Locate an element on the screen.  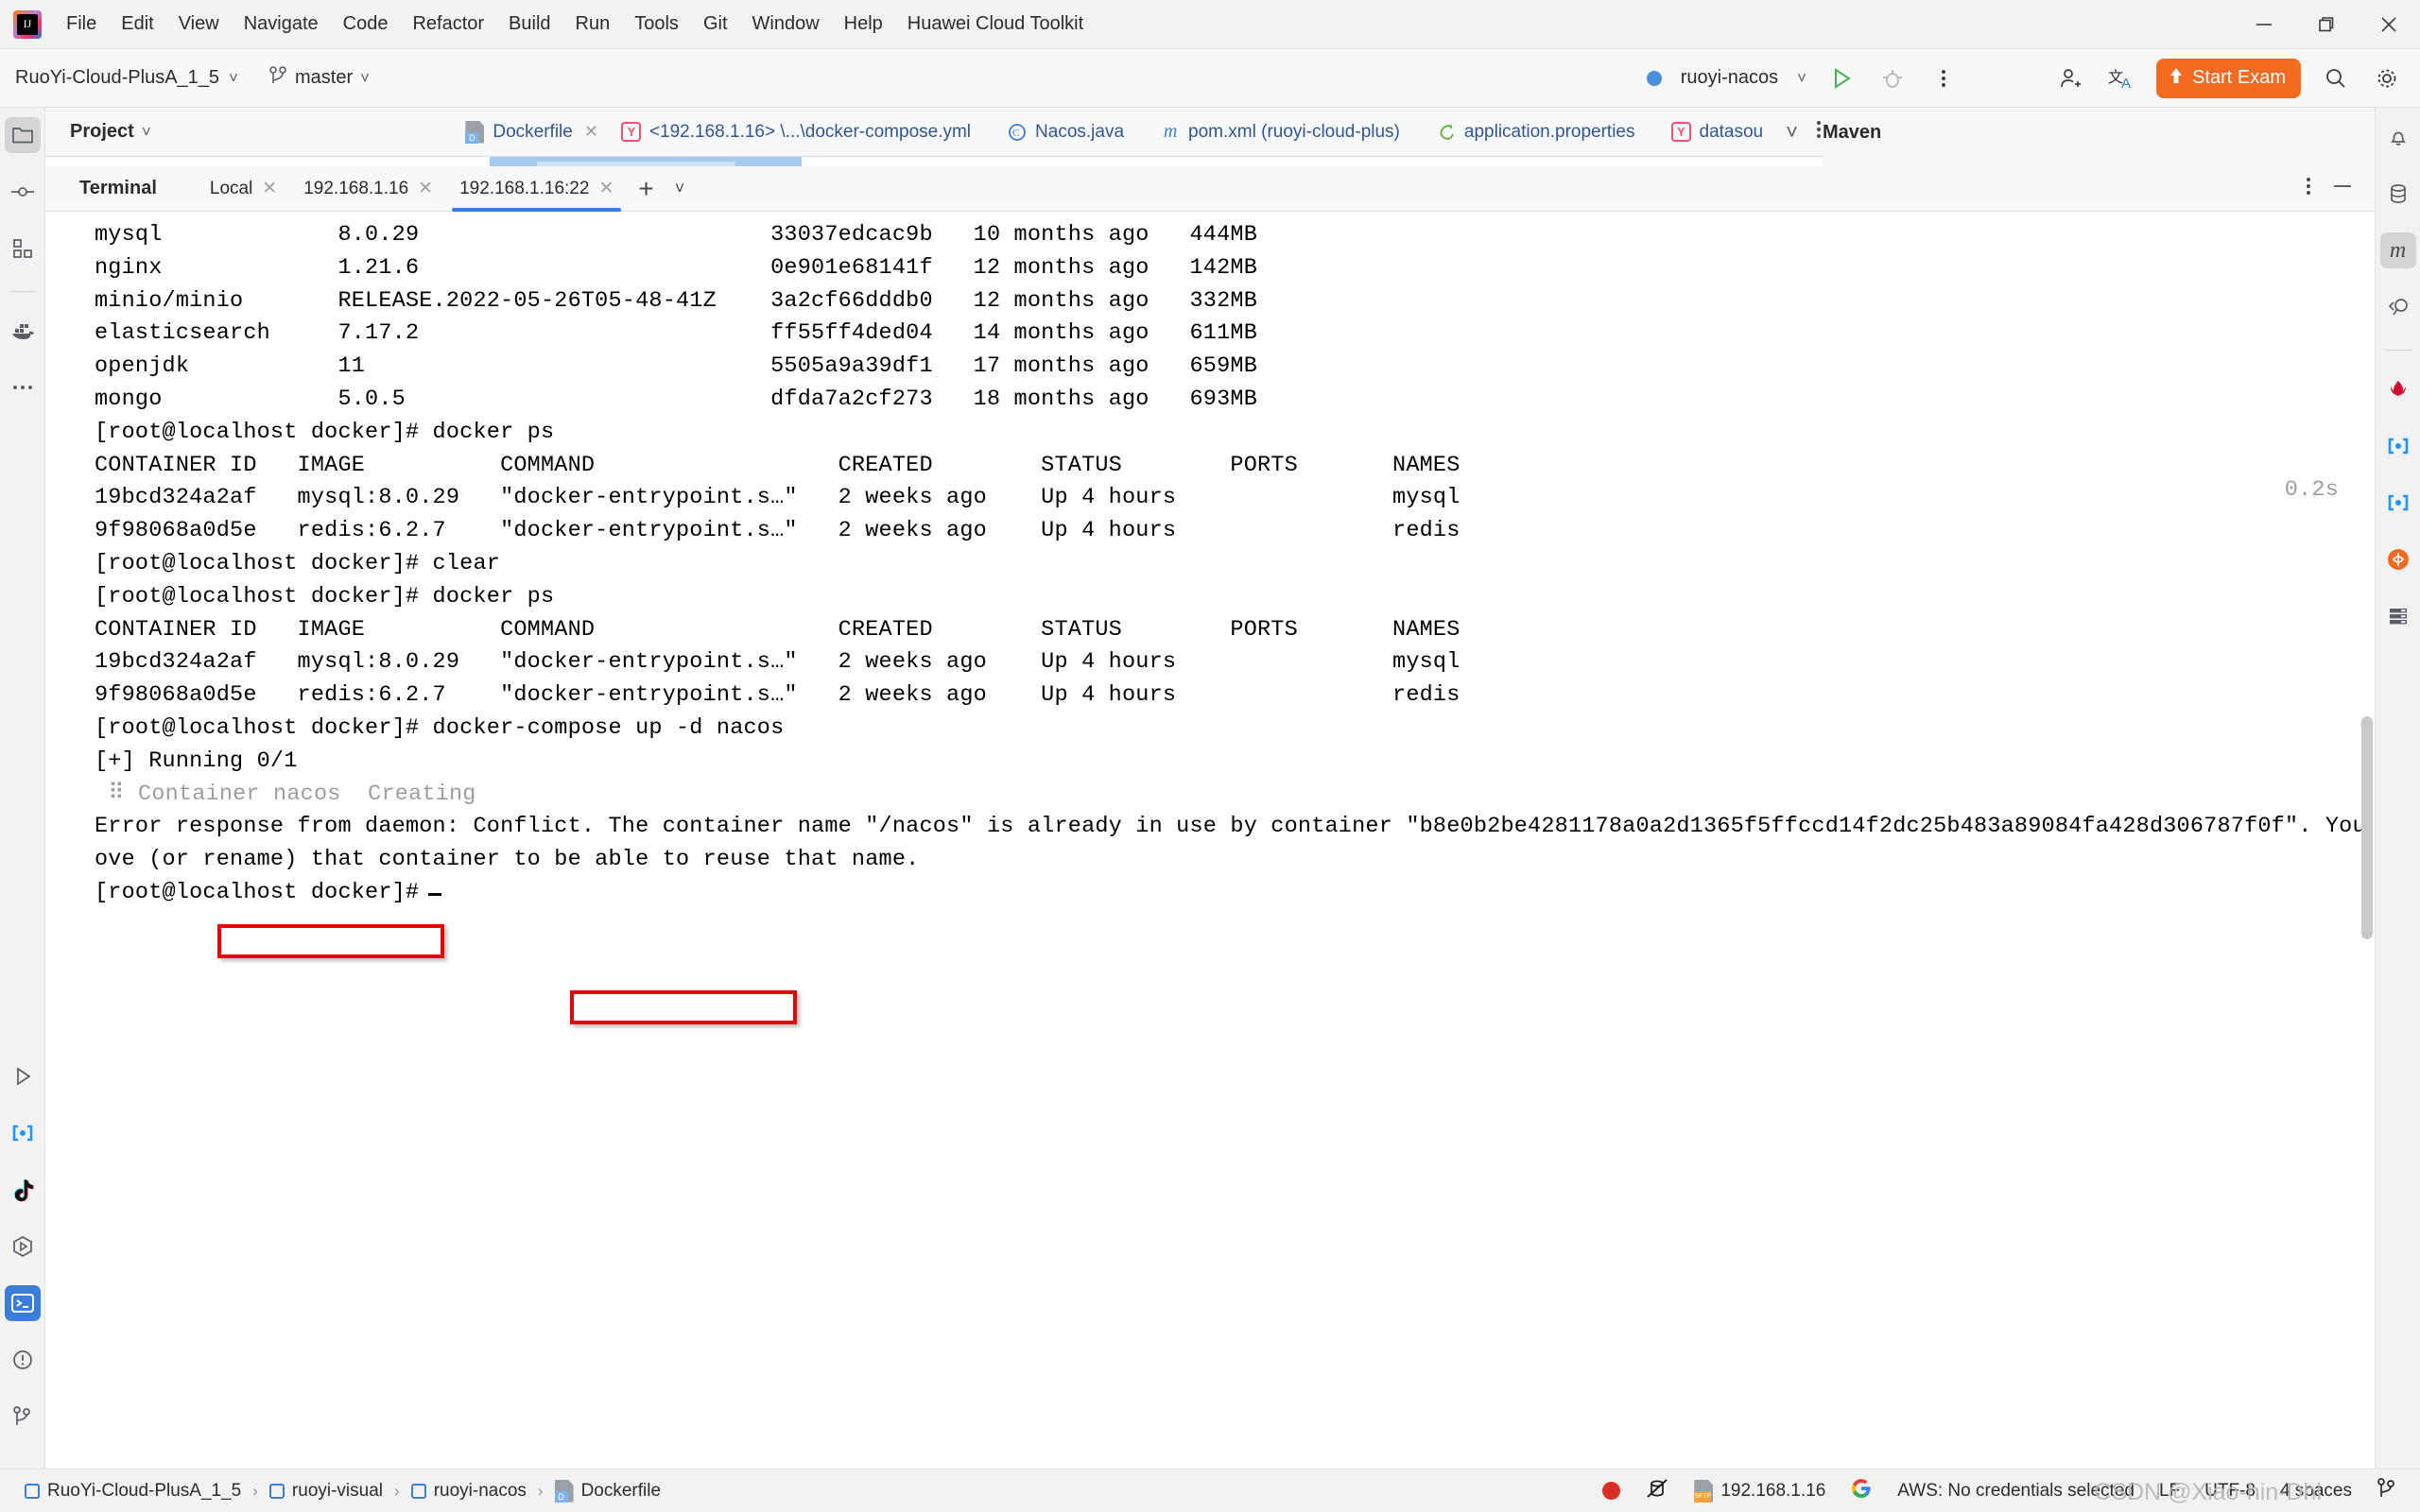
menu-item-git: Git is located at coordinates (715, 24).